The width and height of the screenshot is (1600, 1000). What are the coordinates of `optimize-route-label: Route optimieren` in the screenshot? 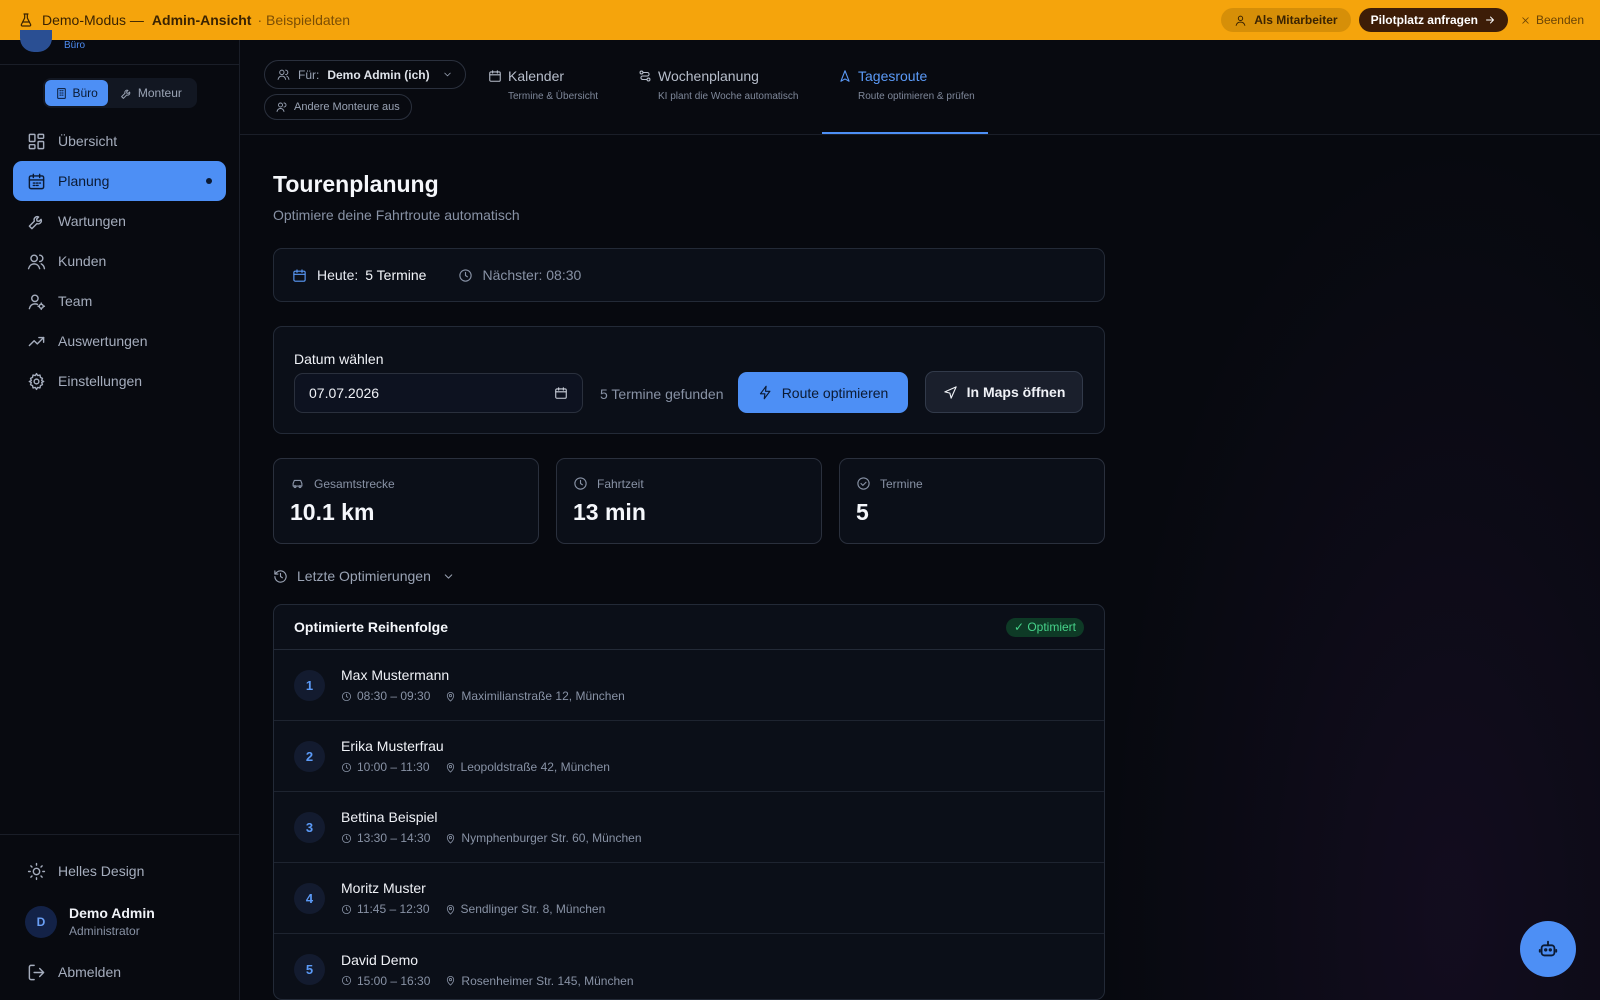 It's located at (835, 392).